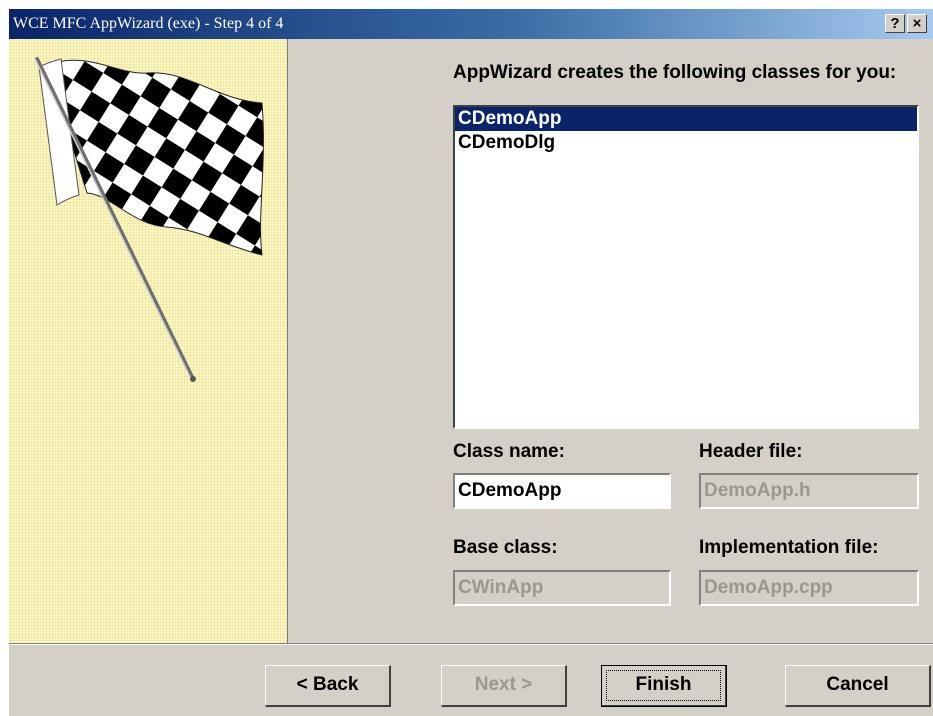  I want to click on finish-button: Finish, so click(664, 686).